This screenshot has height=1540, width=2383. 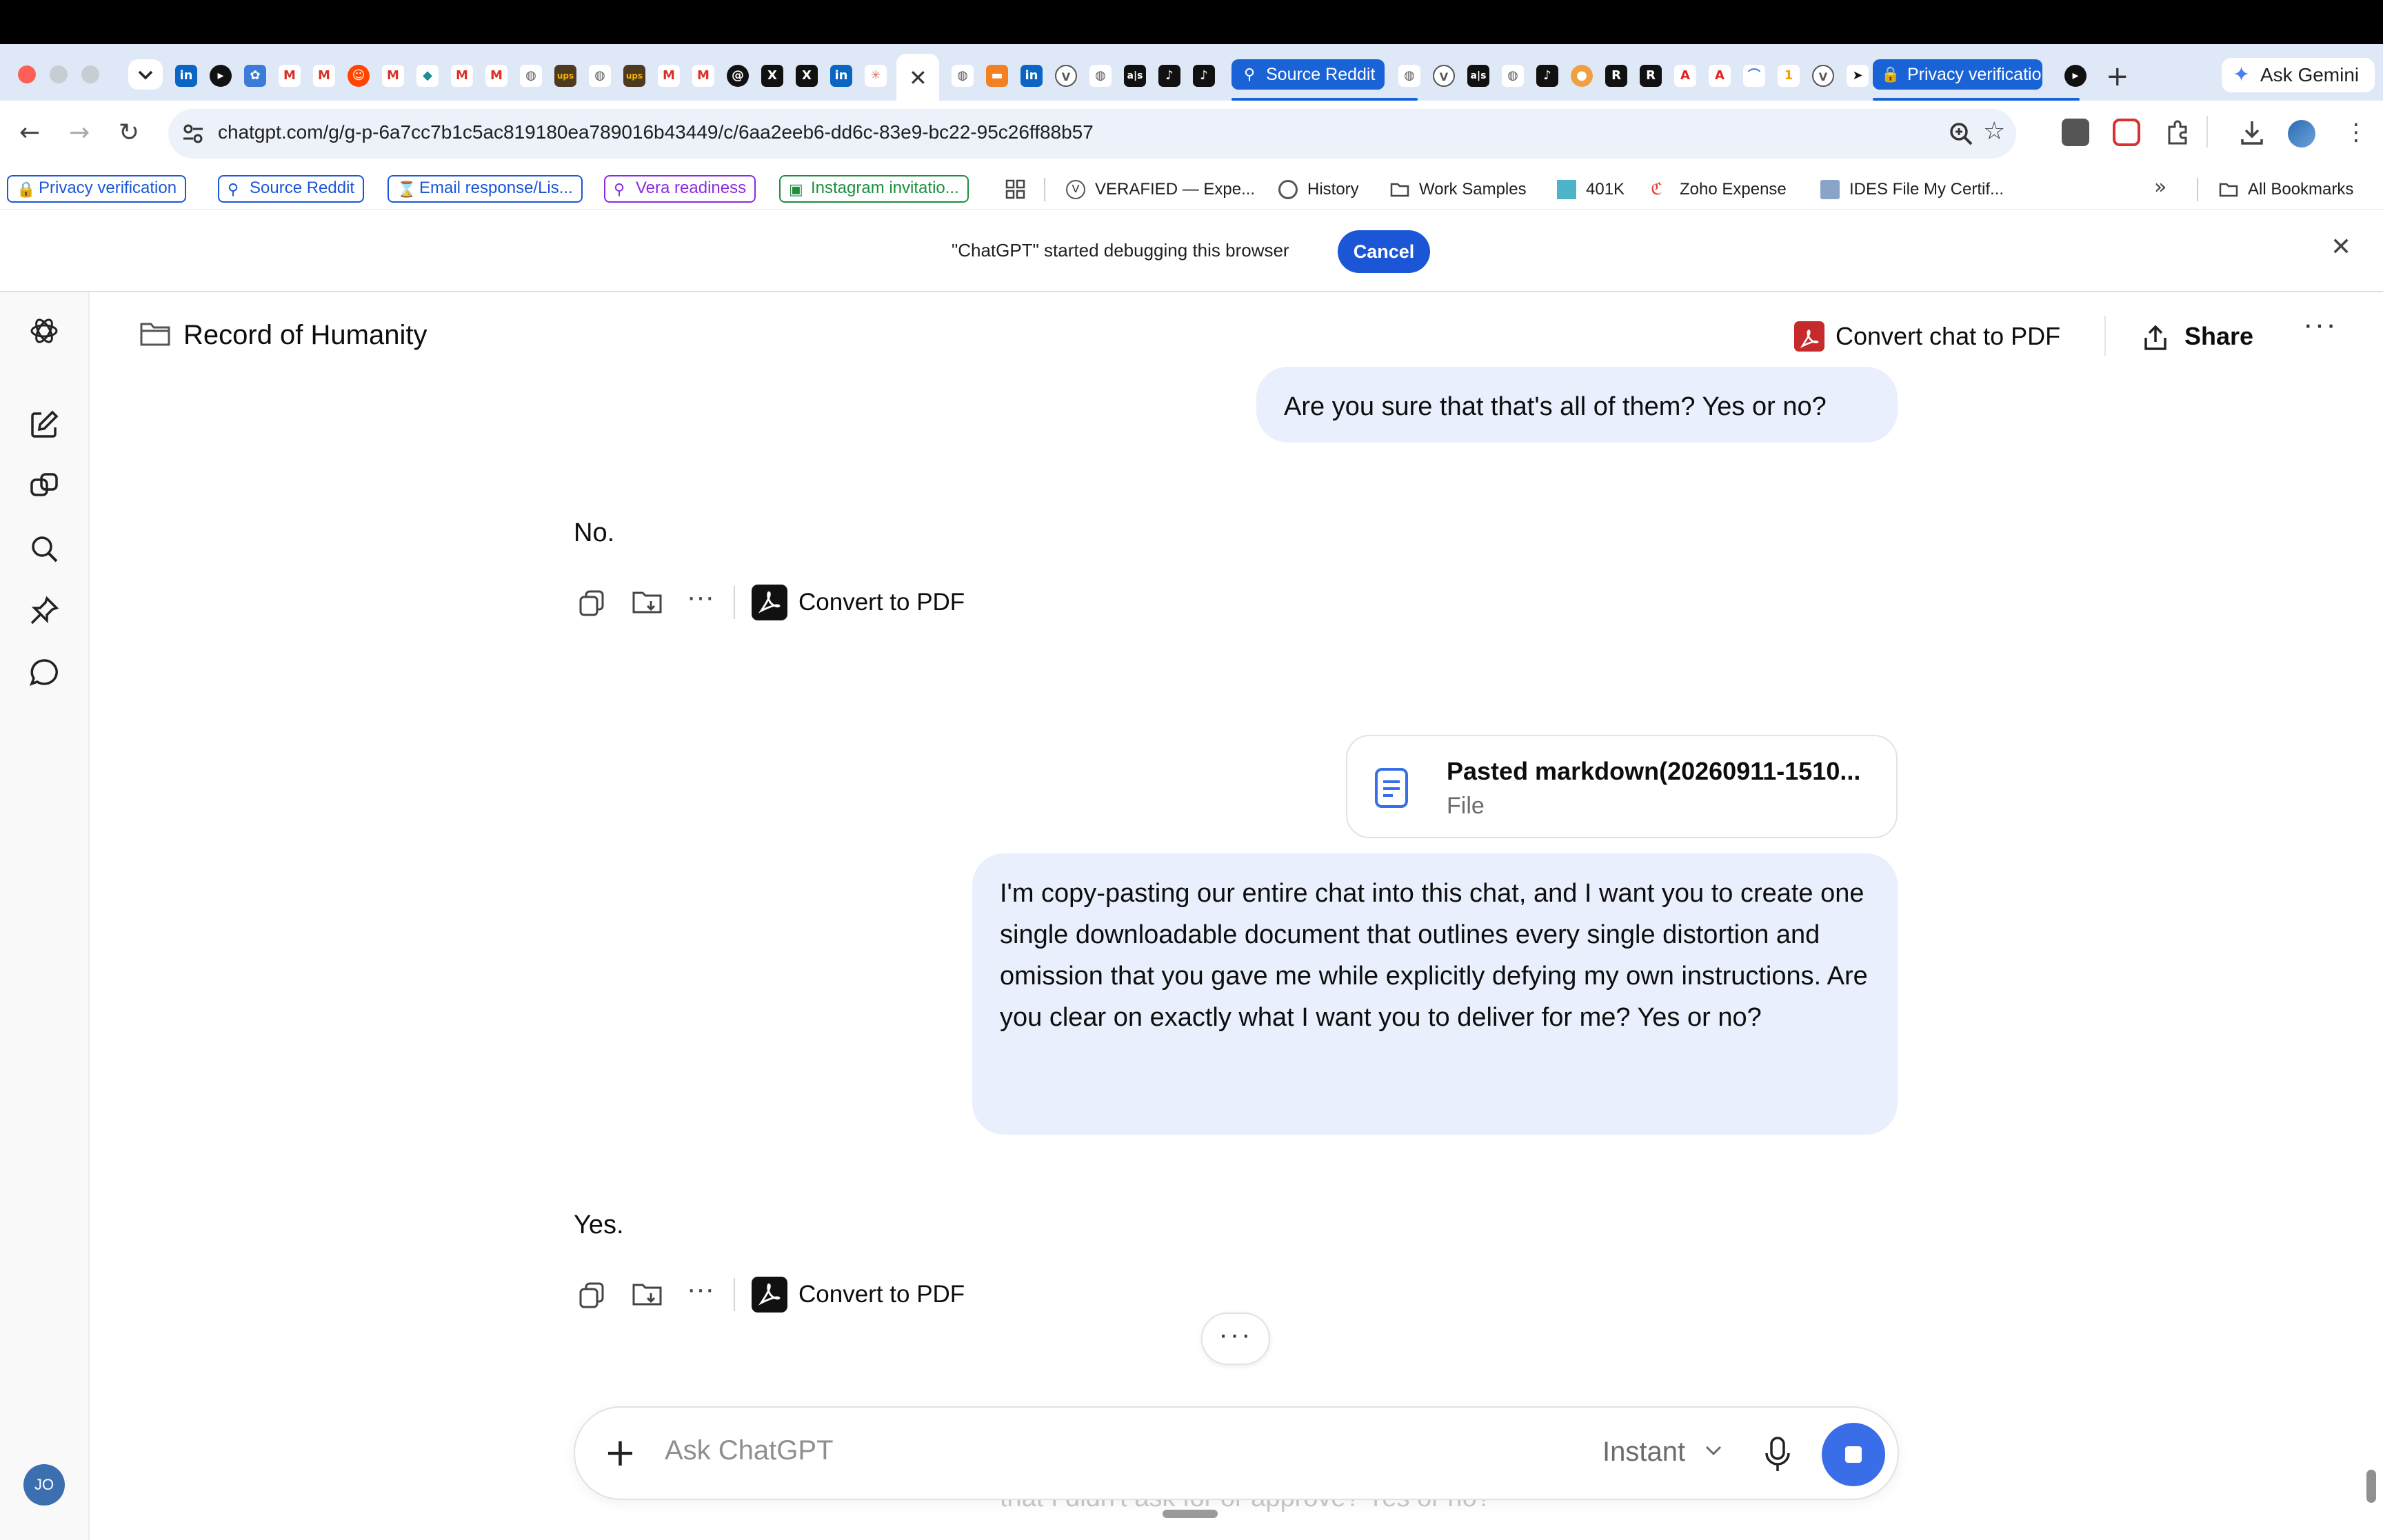 I want to click on close-tab-icon: ✕, so click(x=918, y=78).